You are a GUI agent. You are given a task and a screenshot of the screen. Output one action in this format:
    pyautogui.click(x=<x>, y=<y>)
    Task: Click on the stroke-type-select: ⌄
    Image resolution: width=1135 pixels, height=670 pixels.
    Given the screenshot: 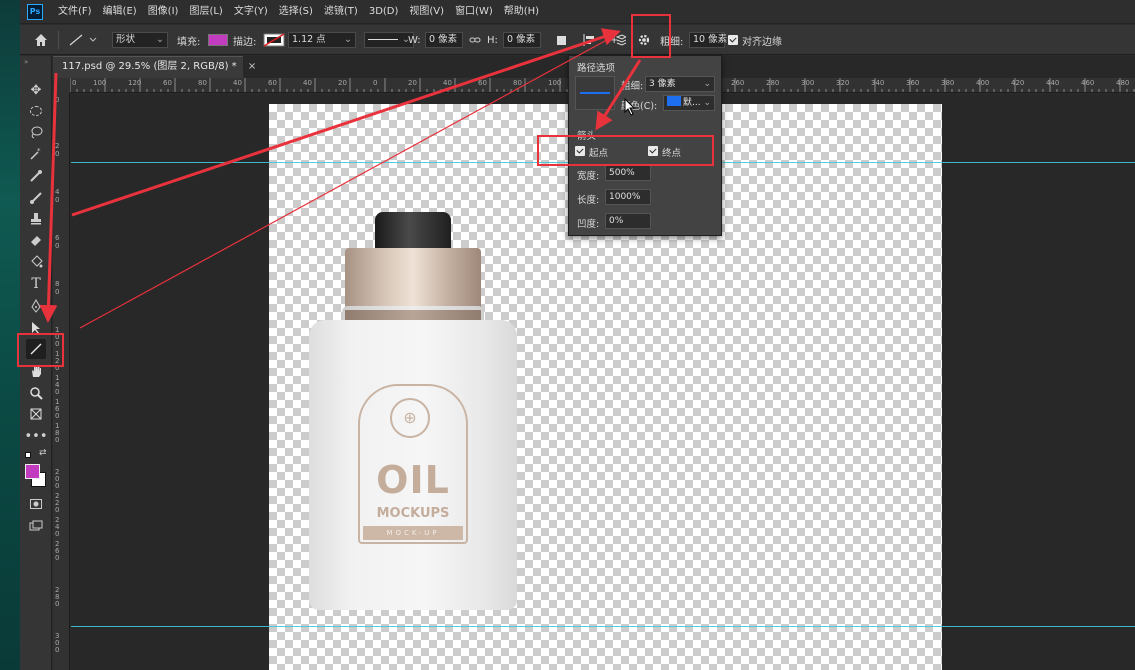 What is the action you would take?
    pyautogui.click(x=389, y=40)
    